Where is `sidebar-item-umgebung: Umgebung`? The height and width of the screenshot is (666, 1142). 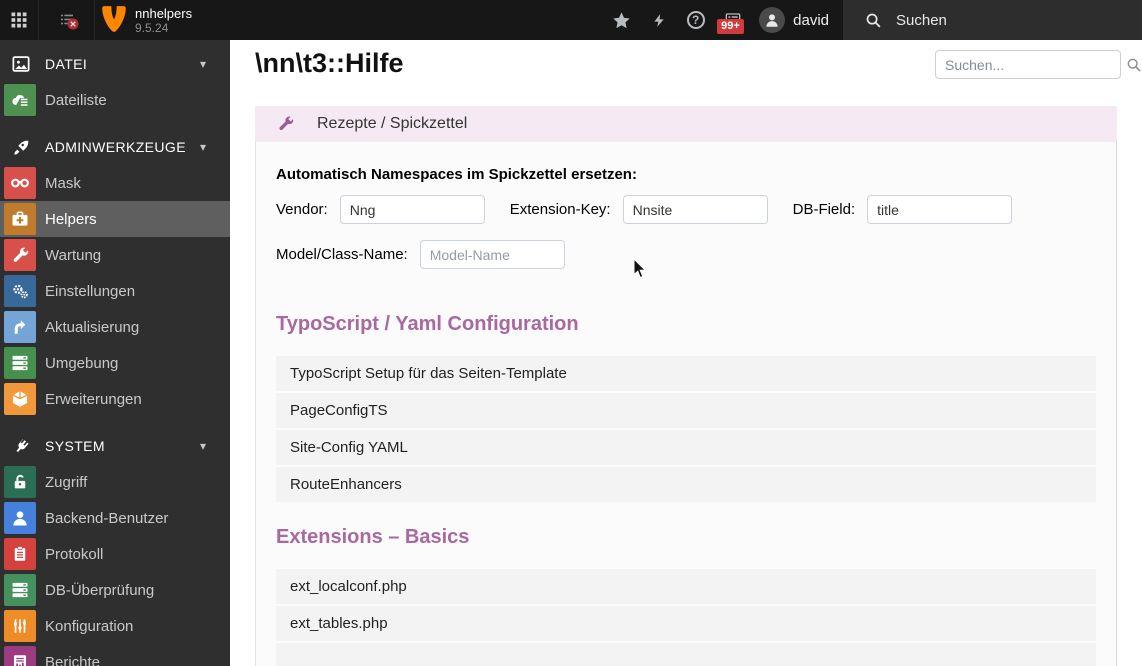
sidebar-item-umgebung: Umgebung is located at coordinates (115, 363).